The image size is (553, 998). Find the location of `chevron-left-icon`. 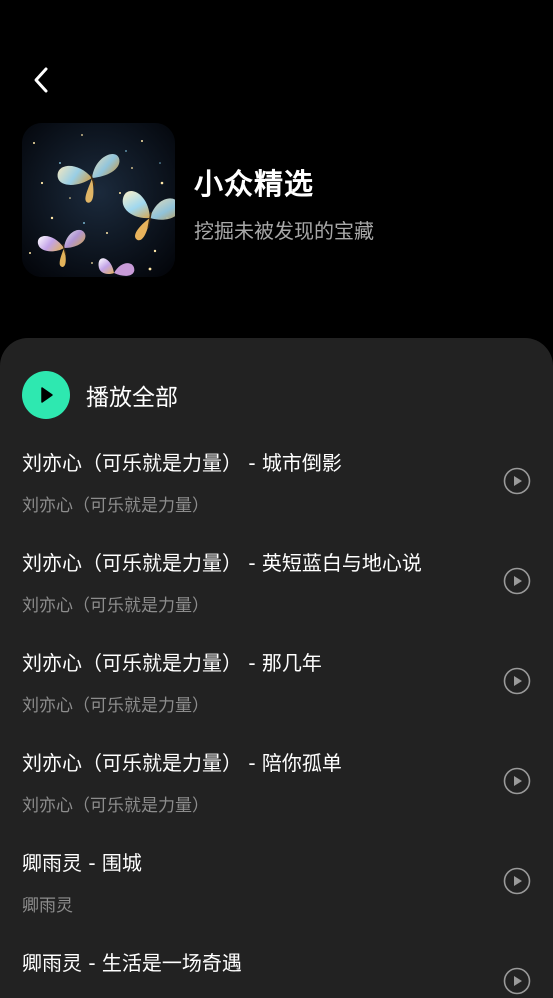

chevron-left-icon is located at coordinates (41, 80).